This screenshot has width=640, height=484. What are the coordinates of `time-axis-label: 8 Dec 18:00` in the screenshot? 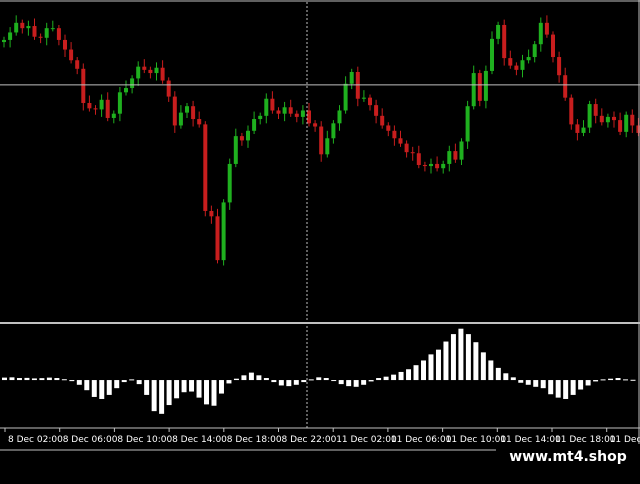 It's located at (254, 440).